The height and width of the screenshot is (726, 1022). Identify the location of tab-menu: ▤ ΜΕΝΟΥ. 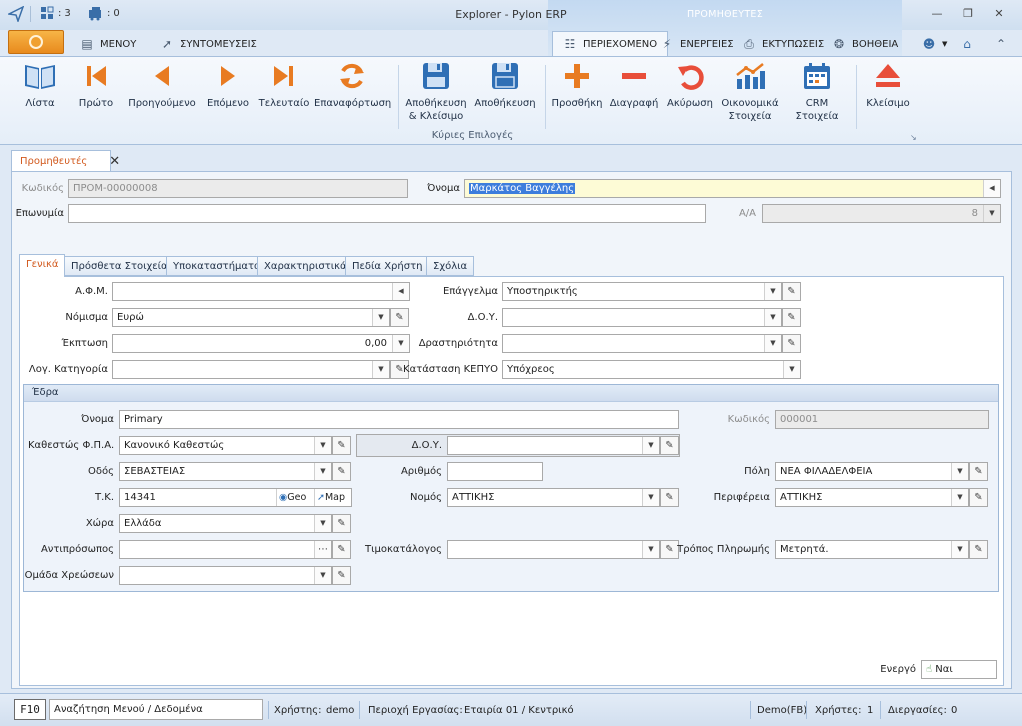
(108, 44).